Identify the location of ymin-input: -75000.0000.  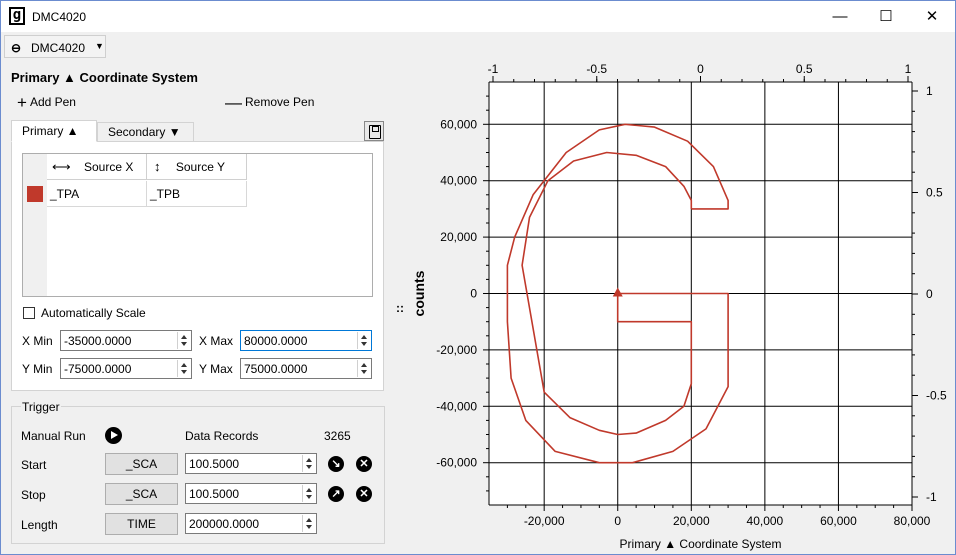
(126, 368).